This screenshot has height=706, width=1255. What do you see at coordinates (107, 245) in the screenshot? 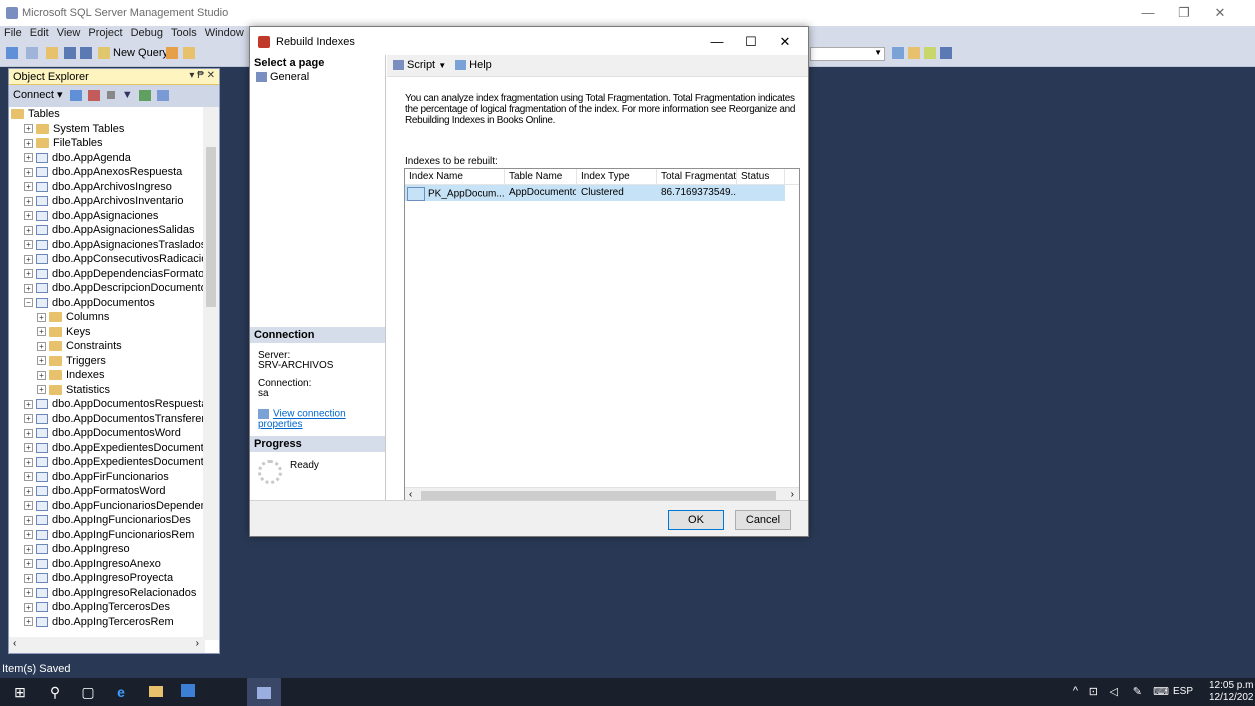
I see `tree-item: + dbo.AppAsignacionesTraslados` at bounding box center [107, 245].